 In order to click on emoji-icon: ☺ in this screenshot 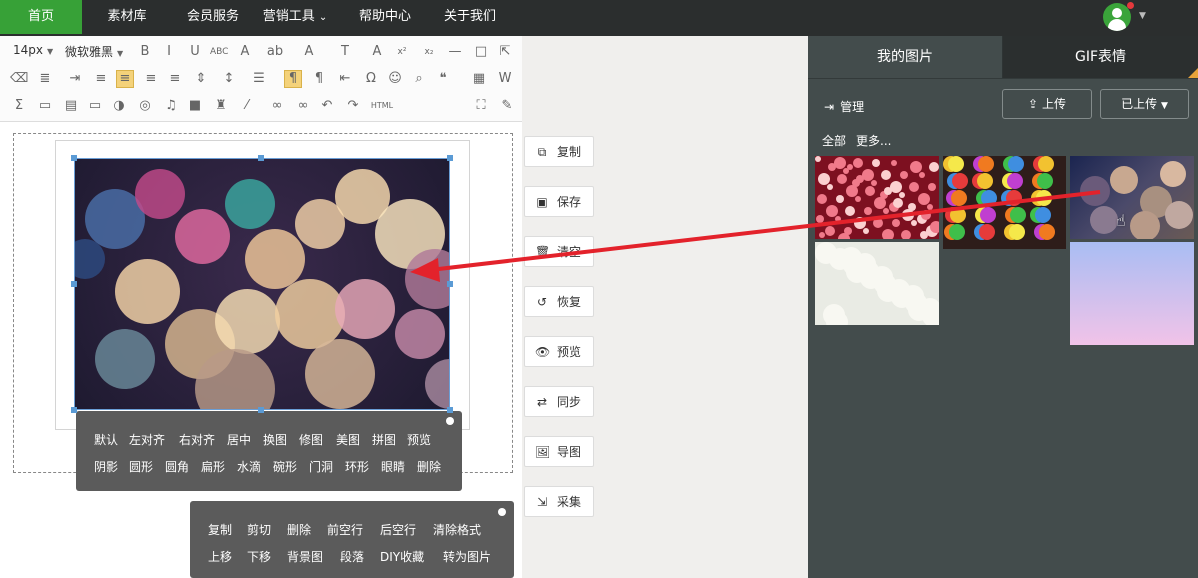, I will do `click(395, 79)`.